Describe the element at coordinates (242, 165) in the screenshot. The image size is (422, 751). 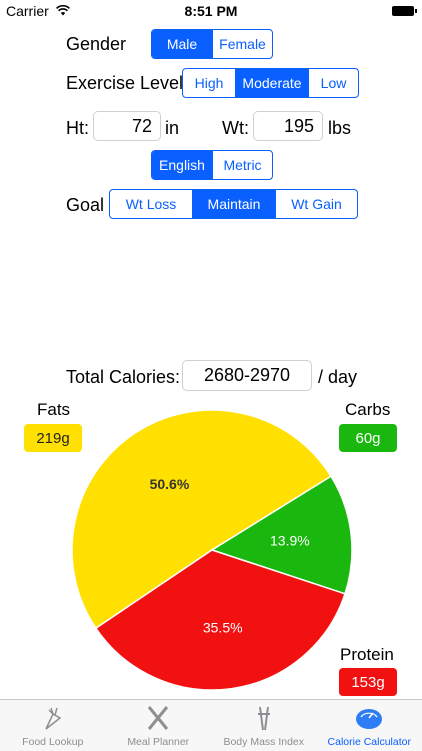
I see `units-metric-segment: Metric` at that location.